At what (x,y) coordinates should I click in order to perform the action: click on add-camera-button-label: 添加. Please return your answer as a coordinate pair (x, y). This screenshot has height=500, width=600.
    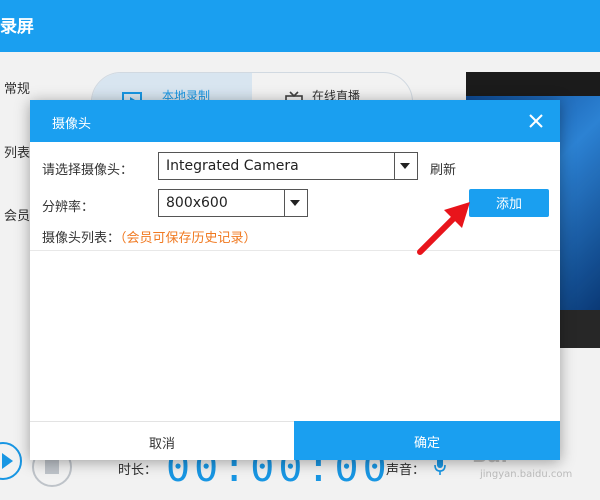
    Looking at the image, I should click on (508, 203).